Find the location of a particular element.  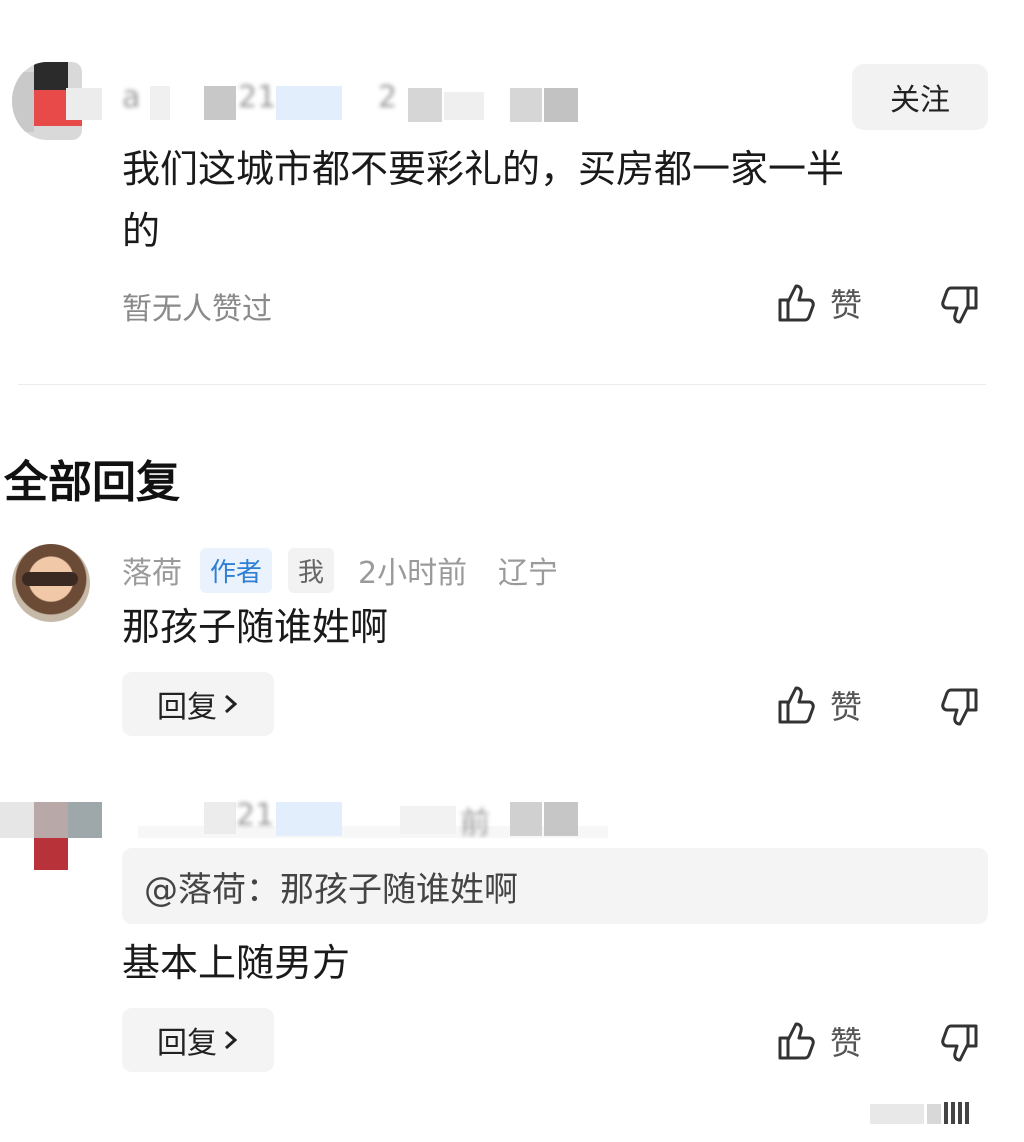

reply2-meta-fragment: 21 is located at coordinates (255, 815).